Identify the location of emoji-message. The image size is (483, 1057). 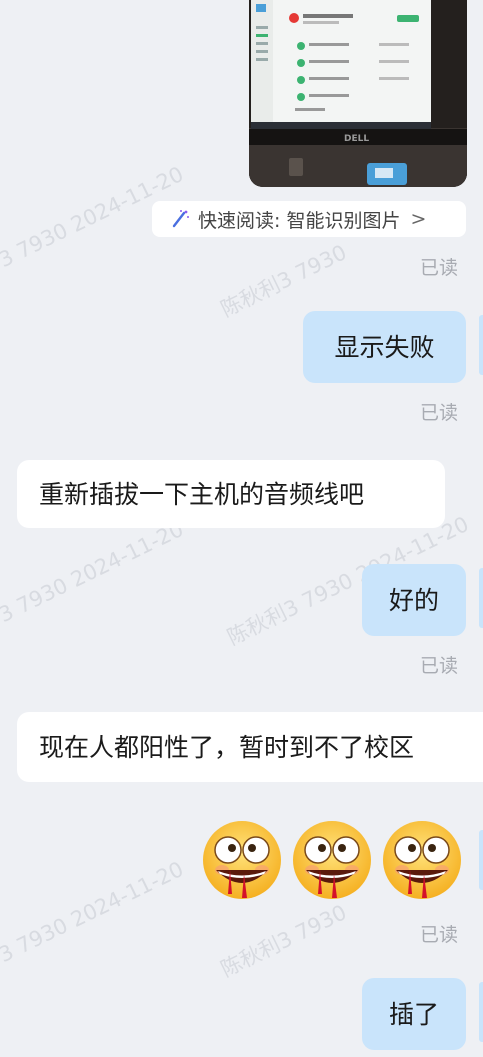
(333, 860).